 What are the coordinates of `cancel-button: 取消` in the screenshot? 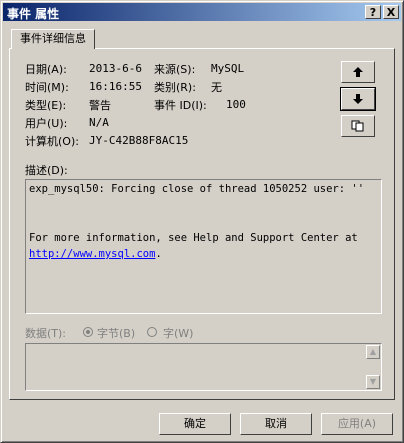 It's located at (276, 424).